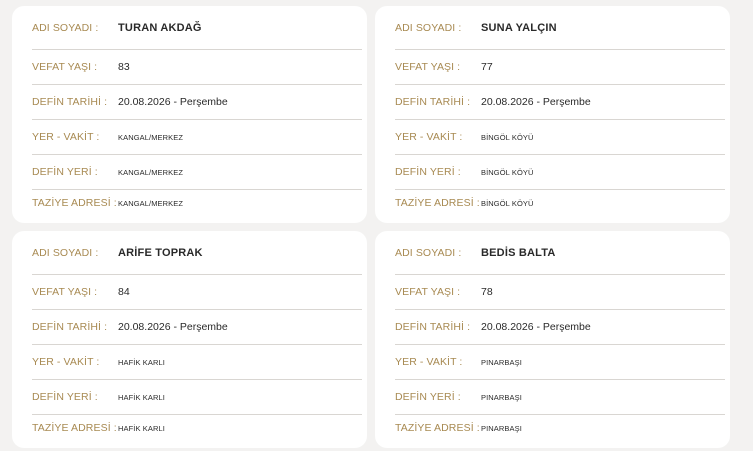 This screenshot has width=753, height=451. I want to click on name-row: ADI SOYADI : BEDİS BALTA, so click(560, 253).